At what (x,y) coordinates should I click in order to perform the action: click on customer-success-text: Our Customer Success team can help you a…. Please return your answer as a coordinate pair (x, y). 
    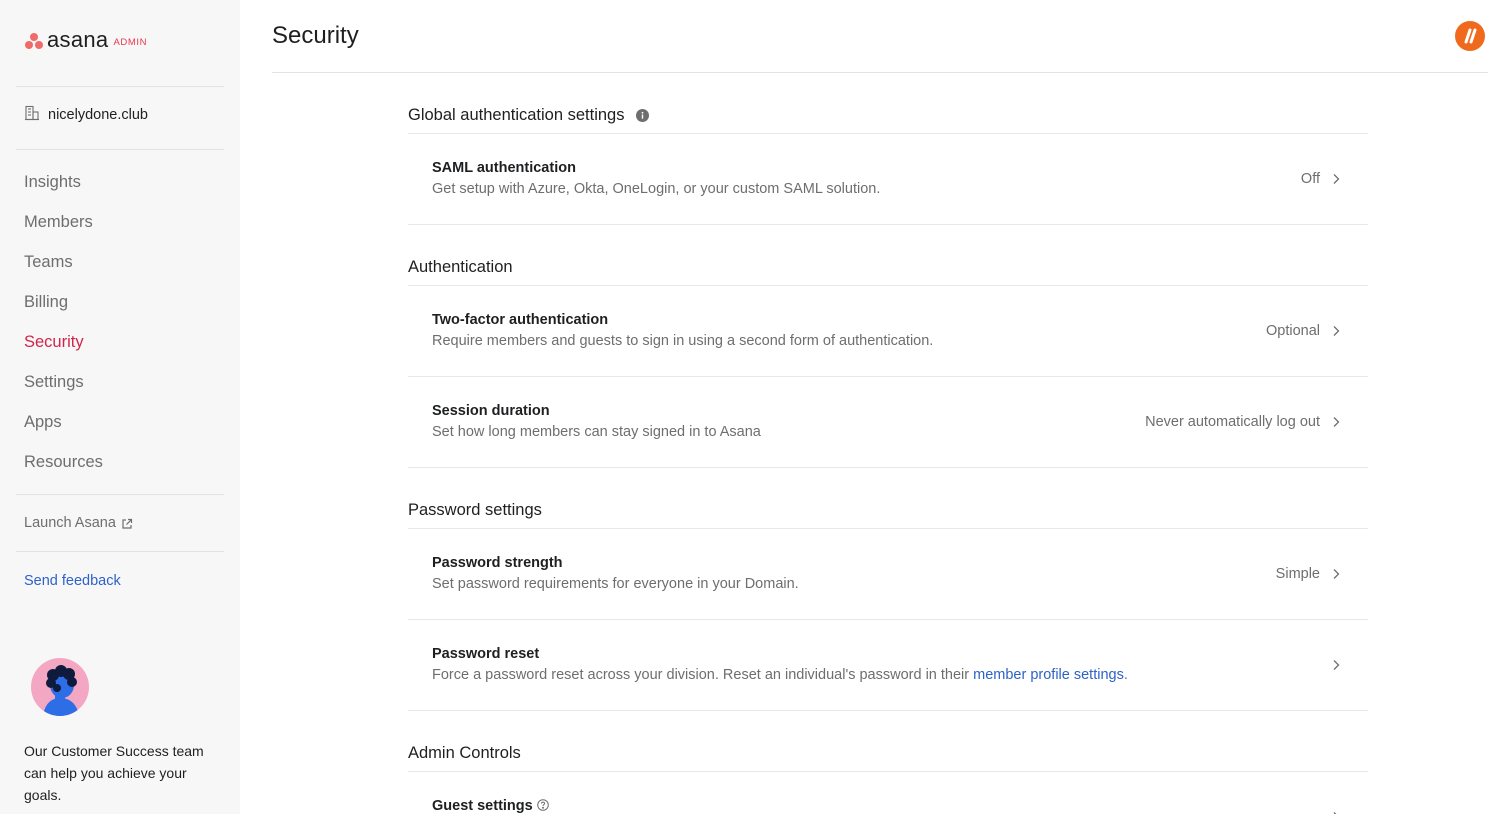
    Looking at the image, I should click on (114, 773).